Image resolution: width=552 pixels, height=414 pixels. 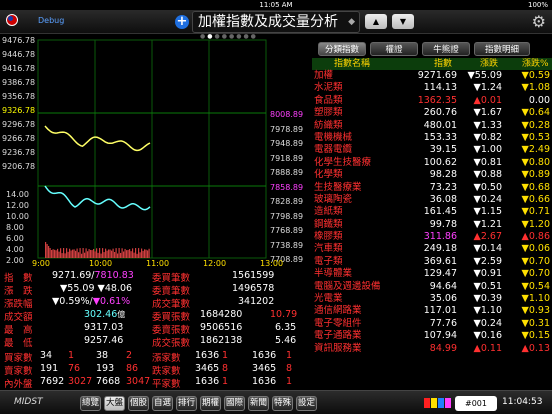 What do you see at coordinates (443, 175) in the screenshot?
I see `row-price: 98.28` at bounding box center [443, 175].